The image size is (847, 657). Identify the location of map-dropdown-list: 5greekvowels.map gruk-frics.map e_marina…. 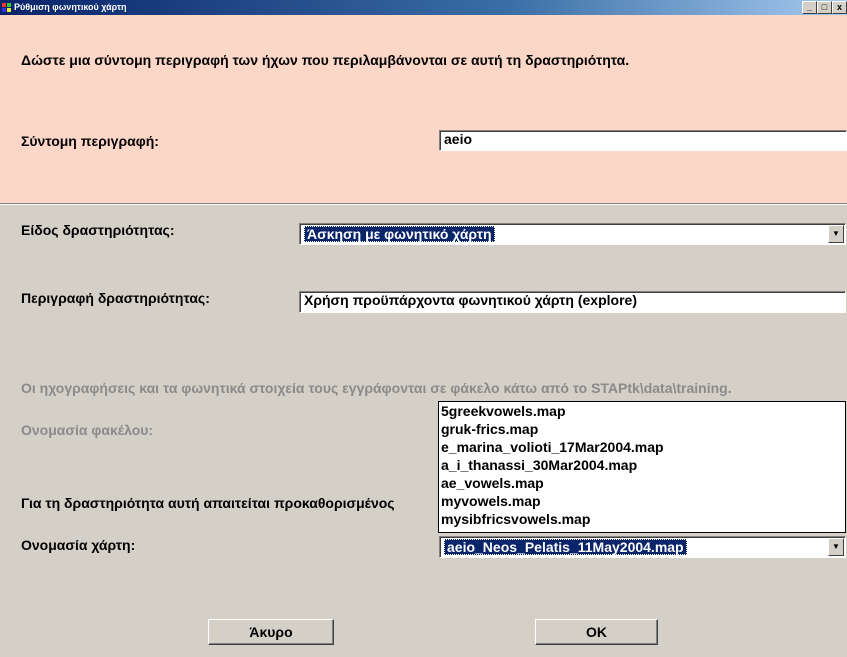
(642, 467).